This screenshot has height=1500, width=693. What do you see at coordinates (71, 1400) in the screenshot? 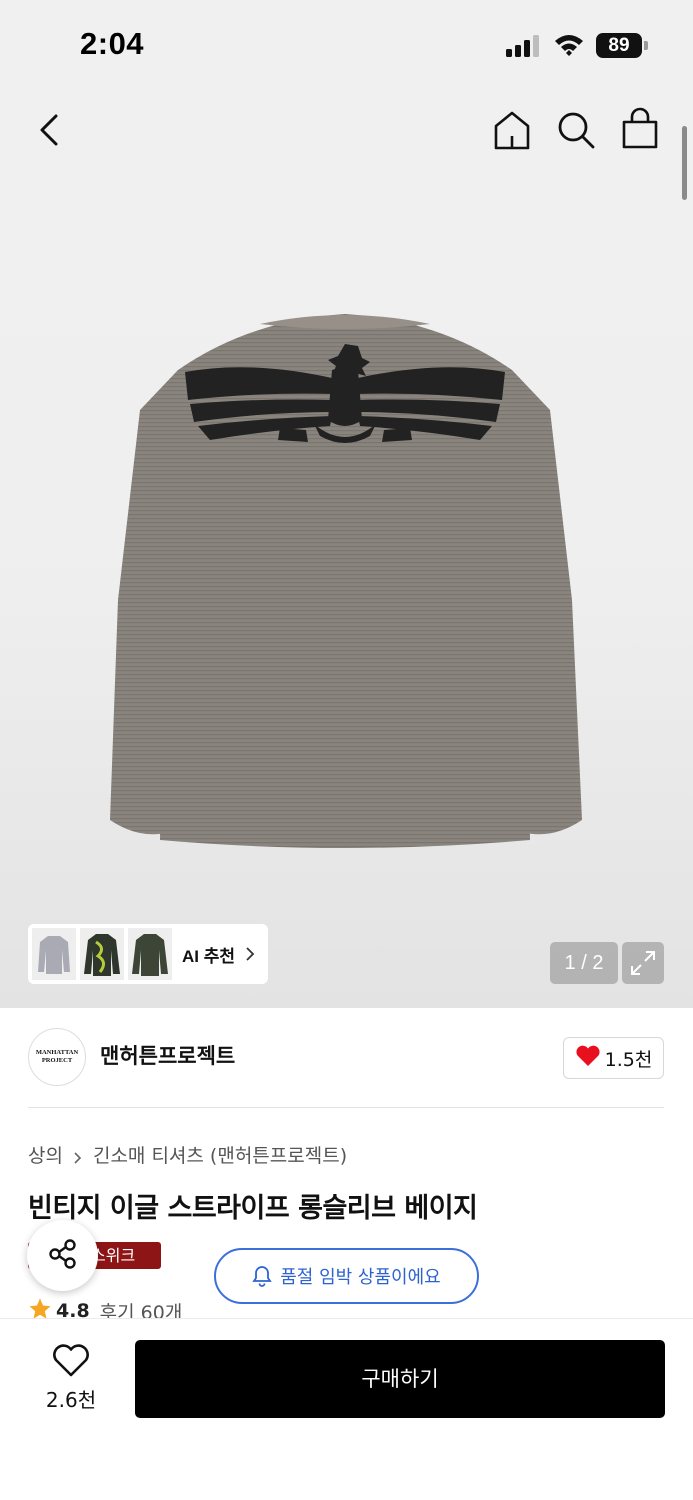
I see `wish-count: 2.6천` at bounding box center [71, 1400].